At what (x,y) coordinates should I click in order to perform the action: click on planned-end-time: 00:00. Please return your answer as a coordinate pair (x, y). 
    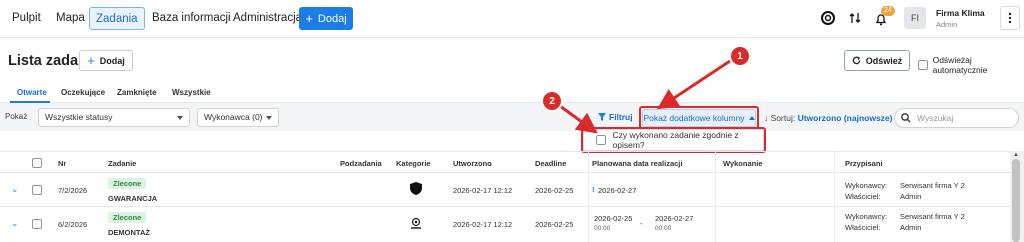
    Looking at the image, I should click on (663, 228).